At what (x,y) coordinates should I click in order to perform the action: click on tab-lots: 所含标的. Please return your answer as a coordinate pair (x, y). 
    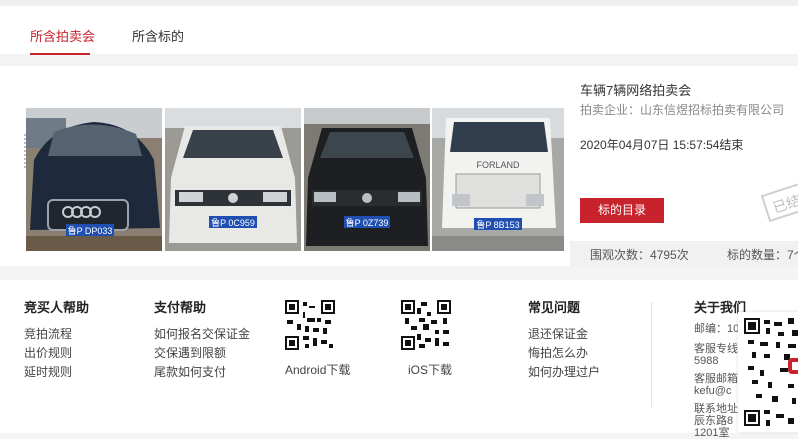
    Looking at the image, I should click on (158, 35).